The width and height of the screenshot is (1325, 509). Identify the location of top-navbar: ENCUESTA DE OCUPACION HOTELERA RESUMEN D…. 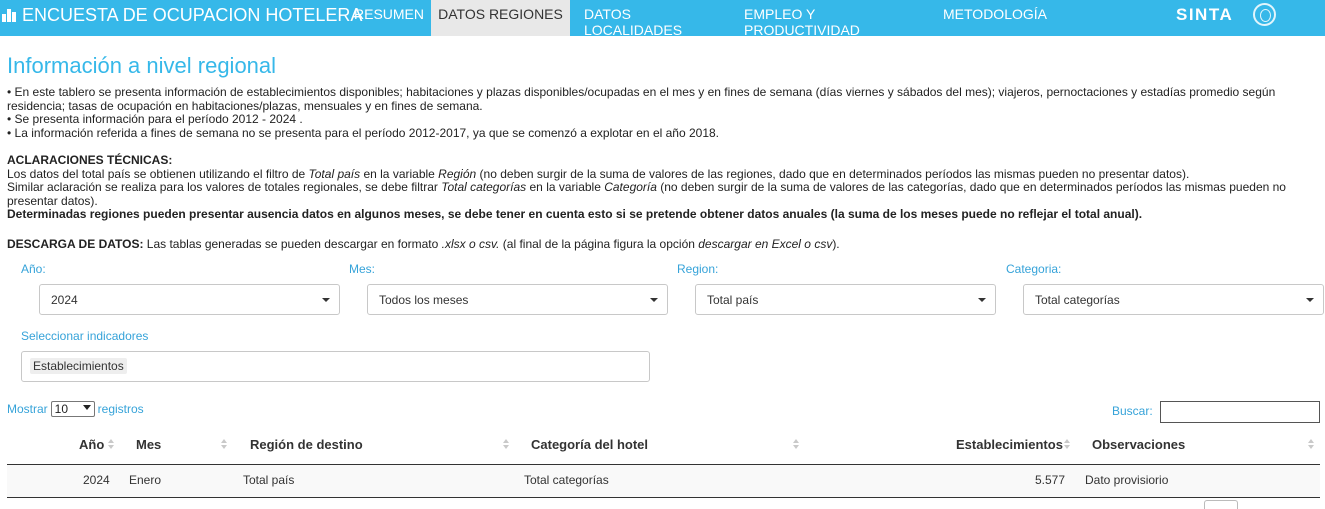
(662, 19).